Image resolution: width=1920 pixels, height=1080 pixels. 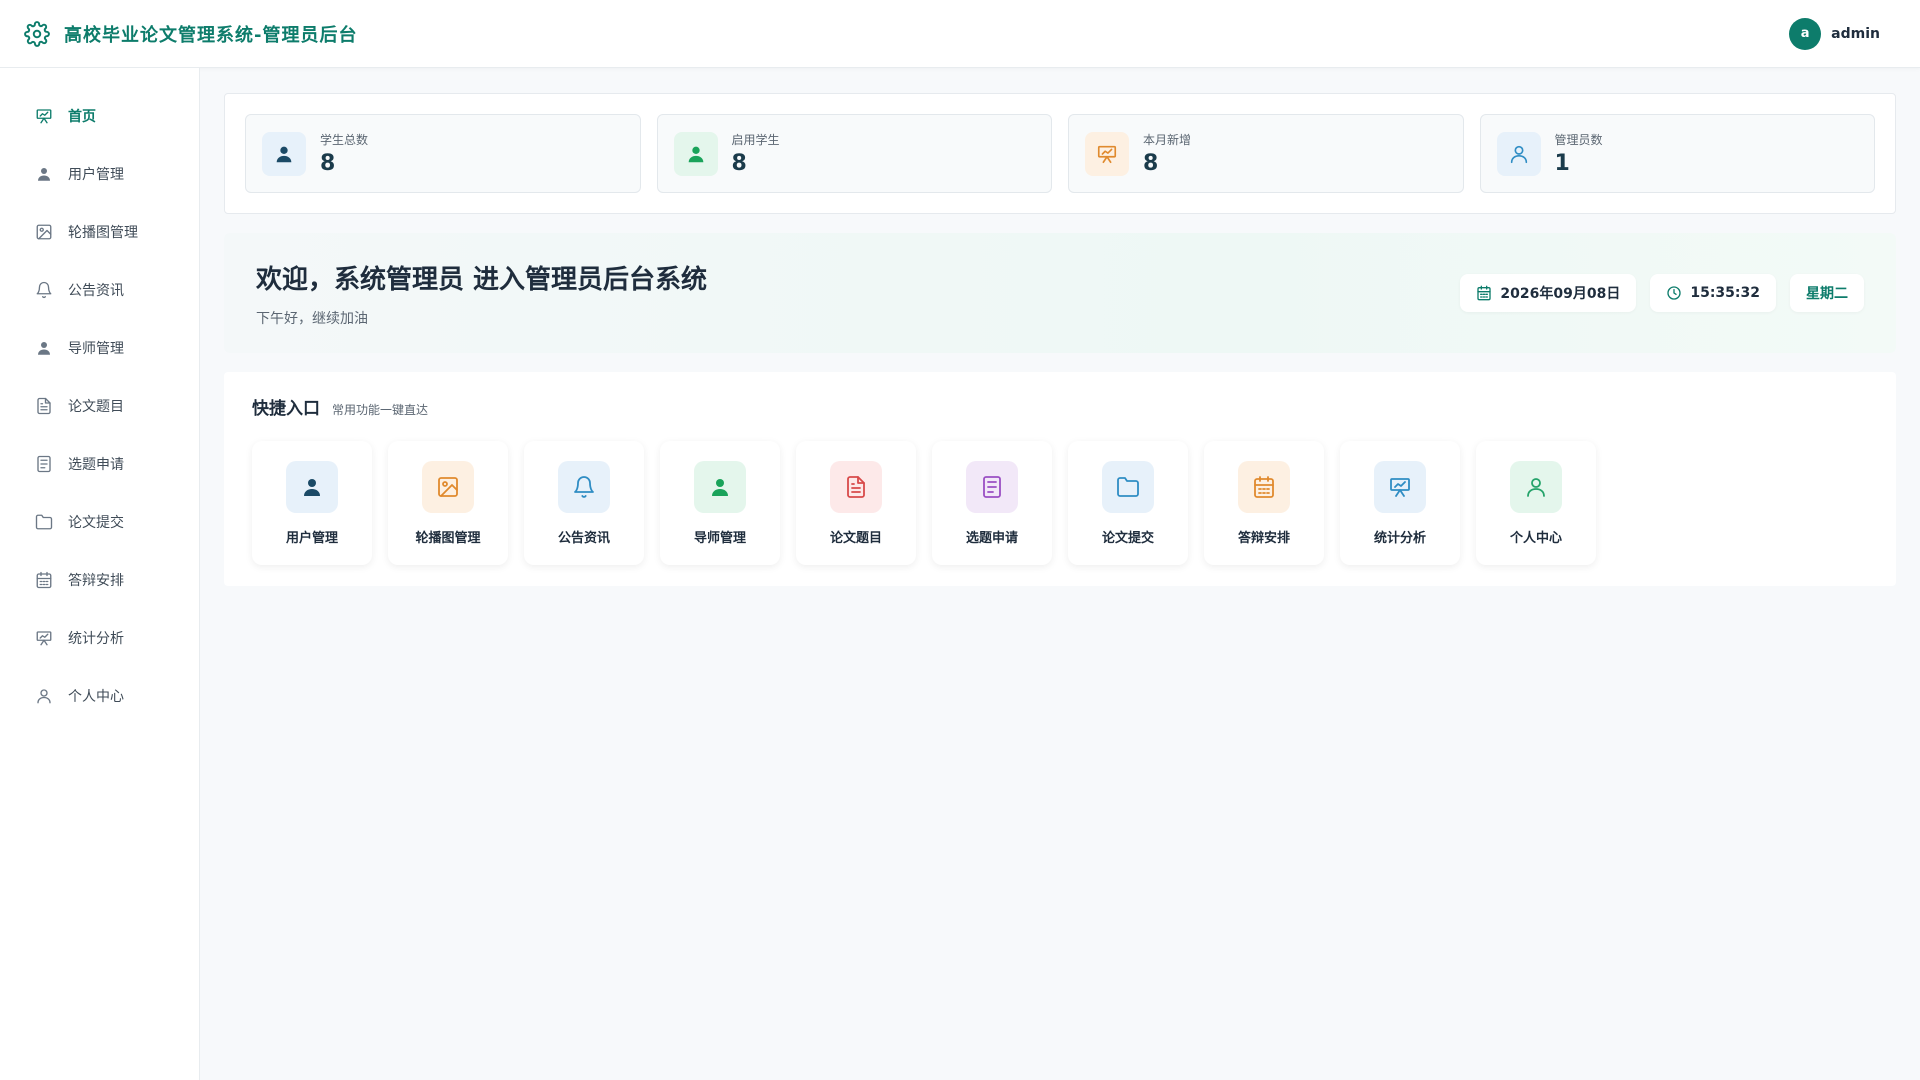 I want to click on quick-card-supervisors: 导师管理, so click(x=720, y=503).